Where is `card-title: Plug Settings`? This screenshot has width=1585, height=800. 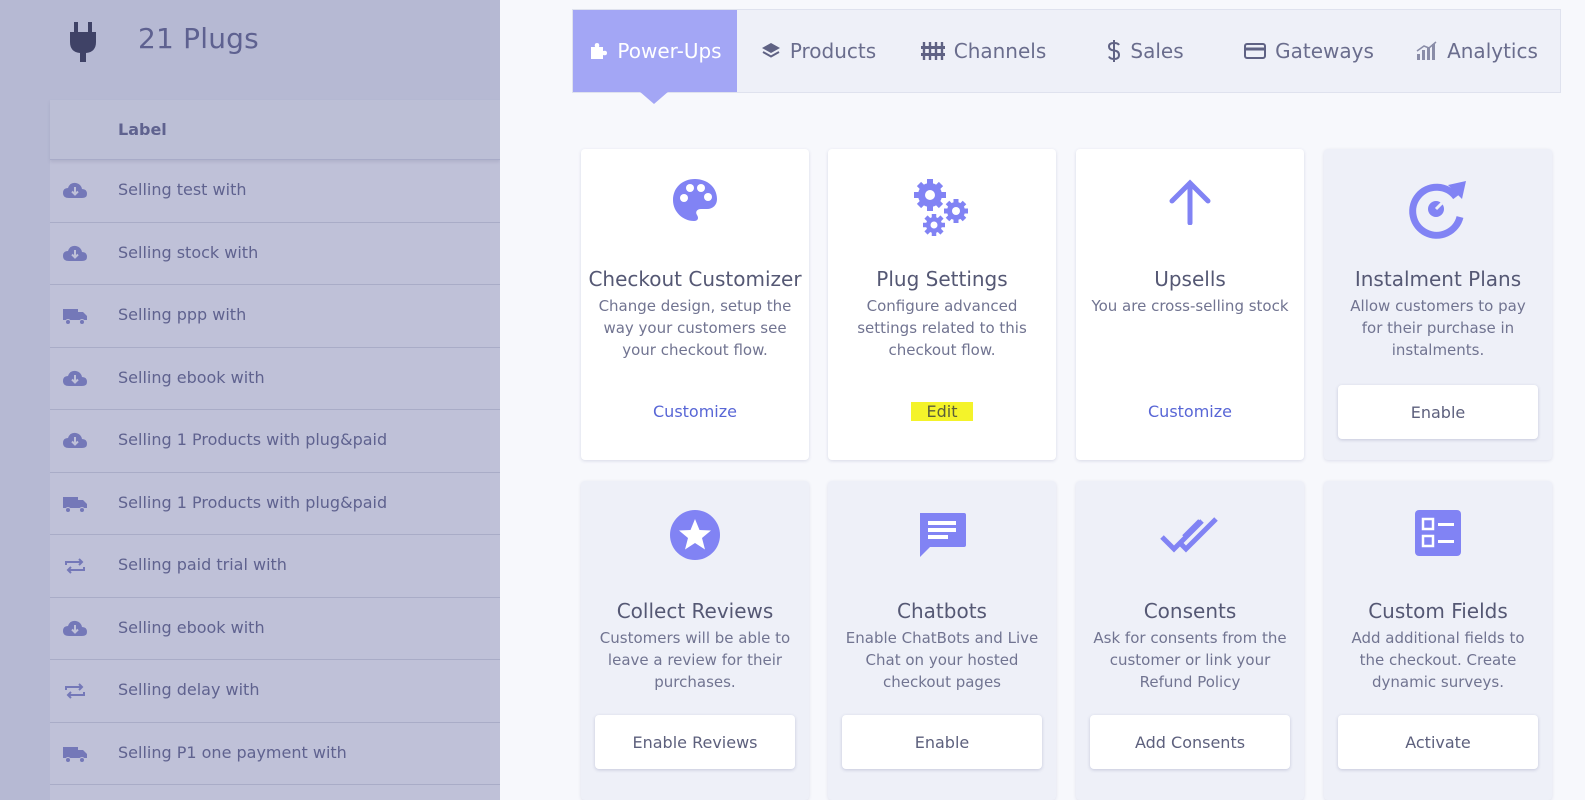 card-title: Plug Settings is located at coordinates (942, 279).